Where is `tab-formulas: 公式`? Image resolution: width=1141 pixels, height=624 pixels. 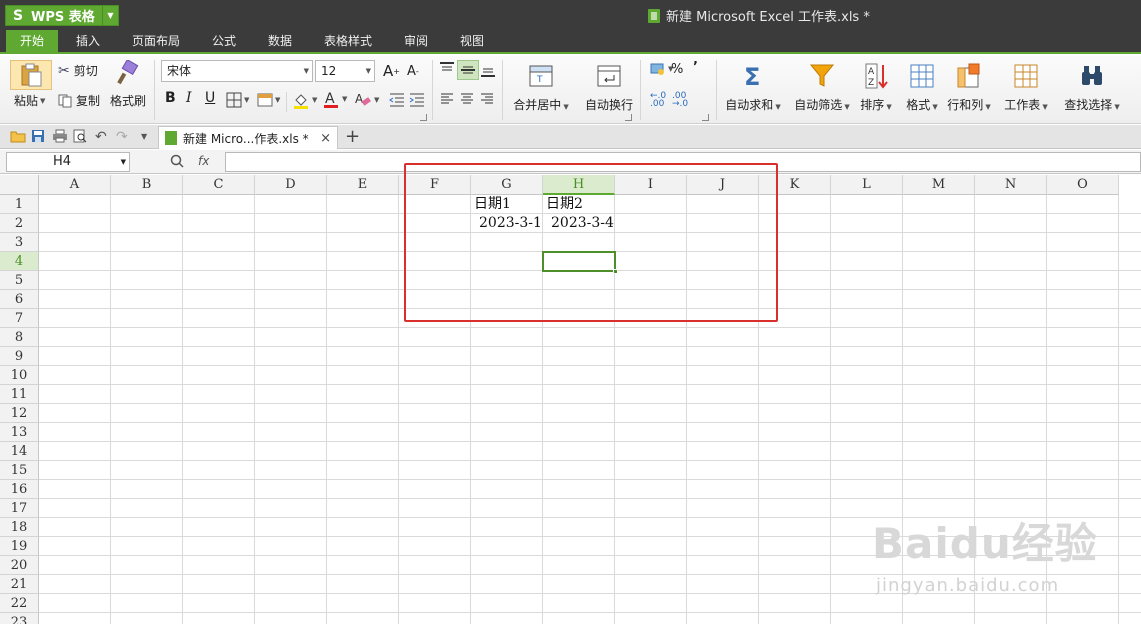
tab-formulas: 公式 is located at coordinates (224, 41).